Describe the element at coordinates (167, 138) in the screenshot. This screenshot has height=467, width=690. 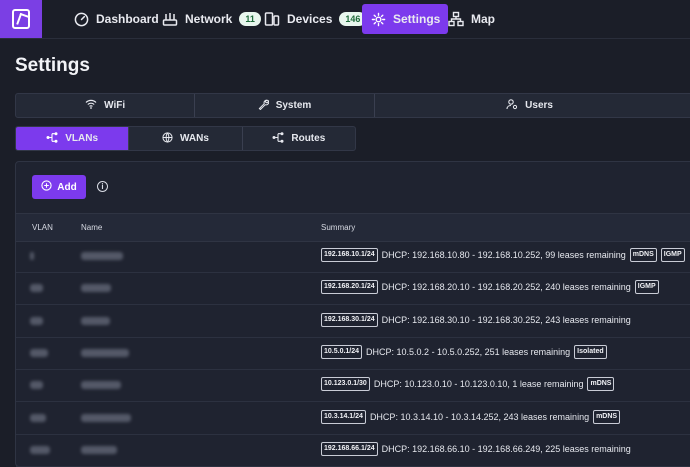
I see `globe-icon` at that location.